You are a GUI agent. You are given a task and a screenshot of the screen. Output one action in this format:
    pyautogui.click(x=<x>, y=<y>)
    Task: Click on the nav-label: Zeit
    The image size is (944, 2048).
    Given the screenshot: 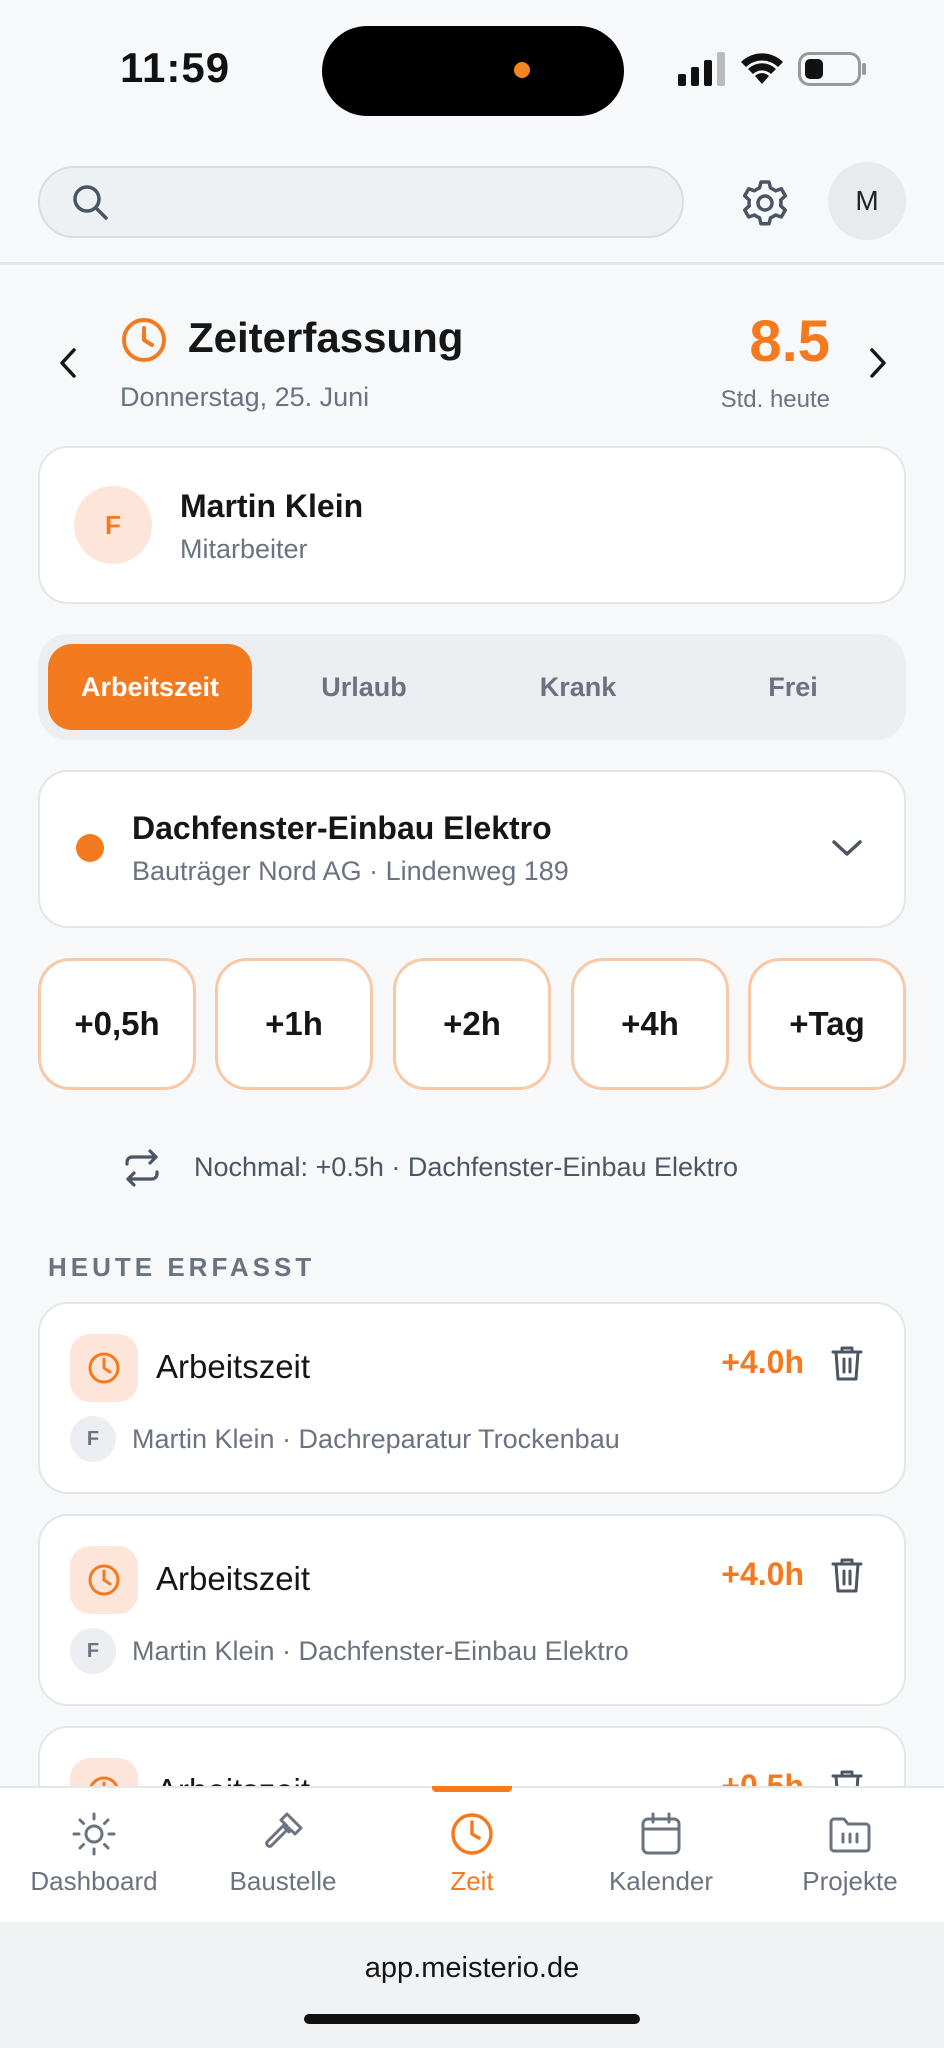 What is the action you would take?
    pyautogui.click(x=472, y=1881)
    